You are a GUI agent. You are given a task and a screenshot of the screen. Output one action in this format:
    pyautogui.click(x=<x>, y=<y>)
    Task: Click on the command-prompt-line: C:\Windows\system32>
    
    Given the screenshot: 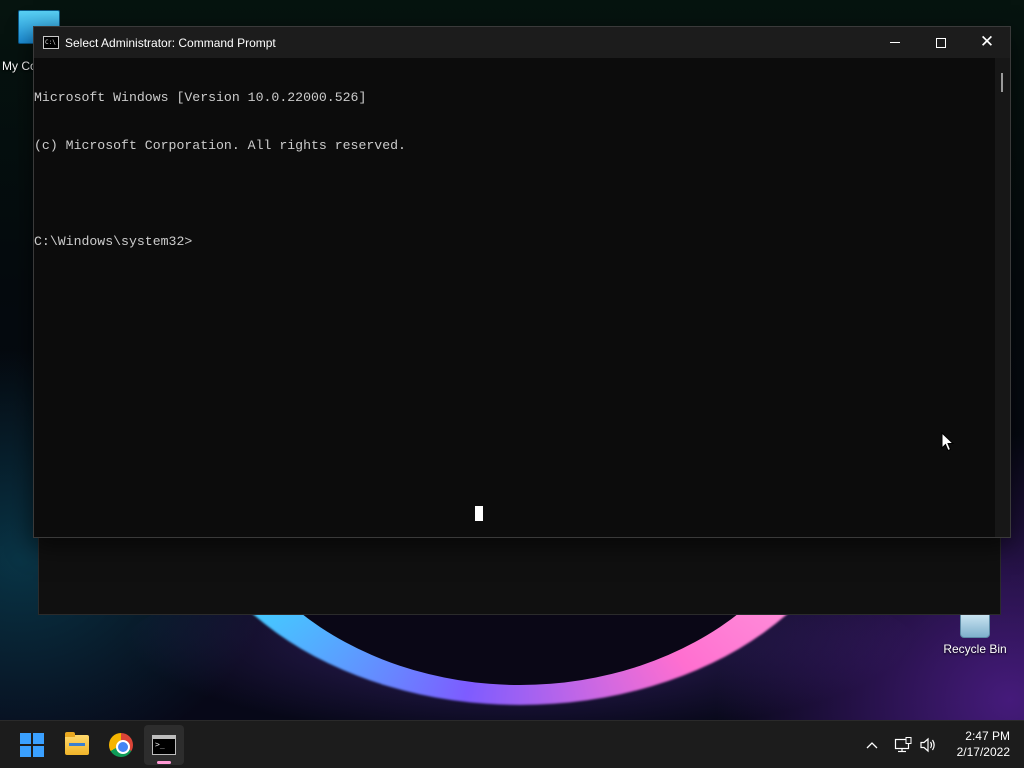 What is the action you would take?
    pyautogui.click(x=113, y=241)
    